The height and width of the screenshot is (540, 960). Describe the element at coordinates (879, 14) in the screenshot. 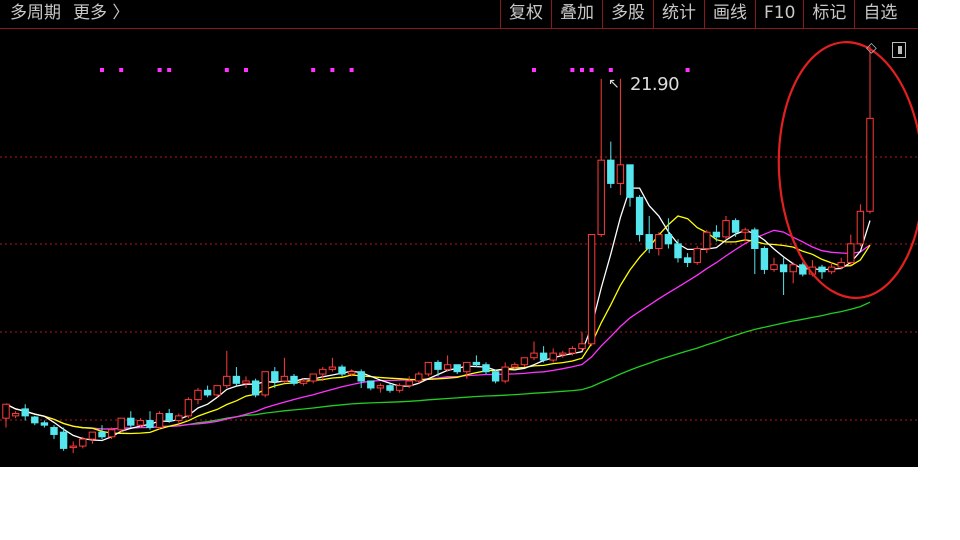

I see `watchlist-button: 自选` at that location.